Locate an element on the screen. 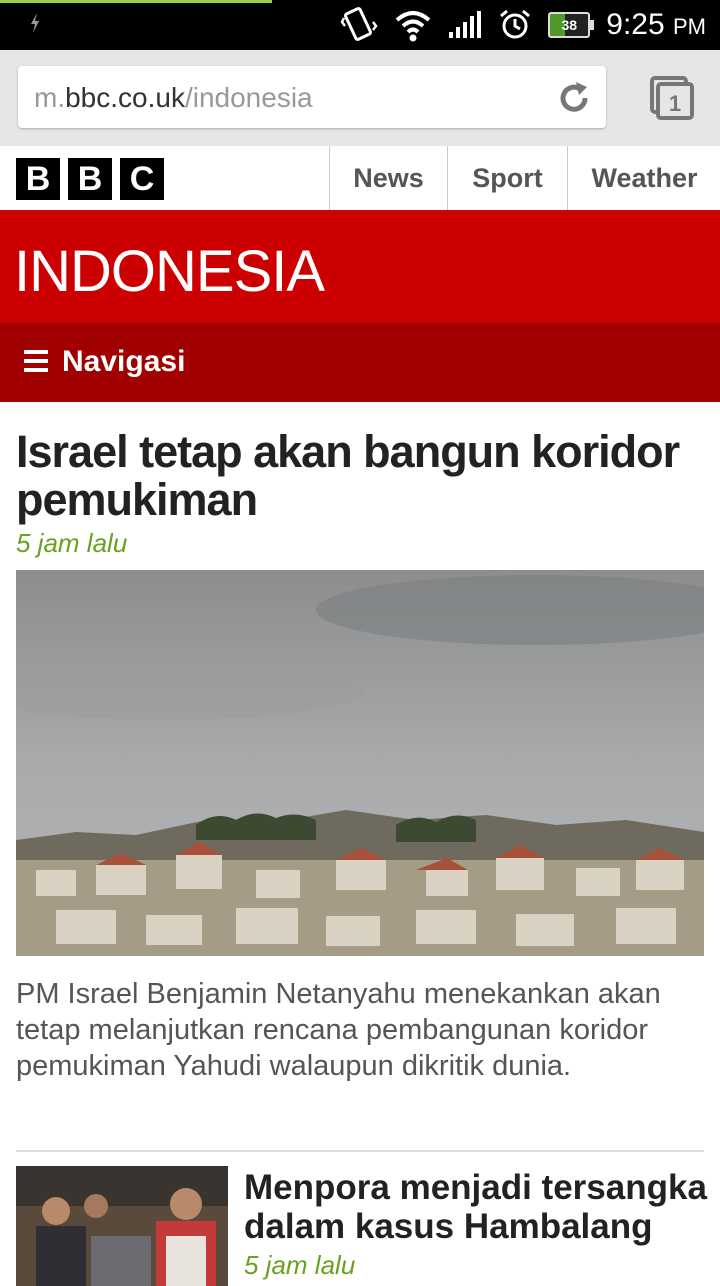 The image size is (720, 1286). nav-news: News is located at coordinates (388, 178).